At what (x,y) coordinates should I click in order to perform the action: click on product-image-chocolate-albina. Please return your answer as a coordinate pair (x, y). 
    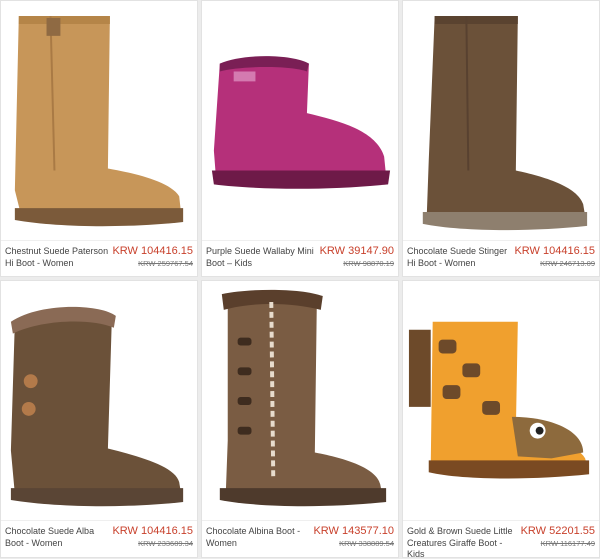
    Looking at the image, I should click on (300, 399).